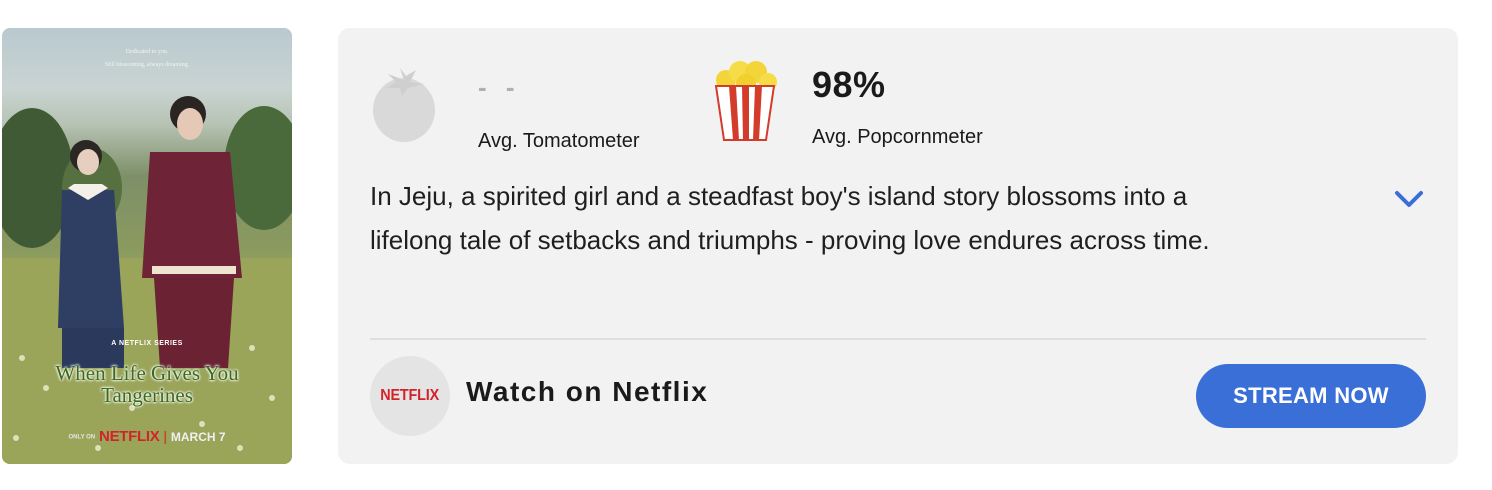 This screenshot has height=490, width=1492. What do you see at coordinates (147, 384) in the screenshot?
I see `poster-title: When Life Gives You Tangerines` at bounding box center [147, 384].